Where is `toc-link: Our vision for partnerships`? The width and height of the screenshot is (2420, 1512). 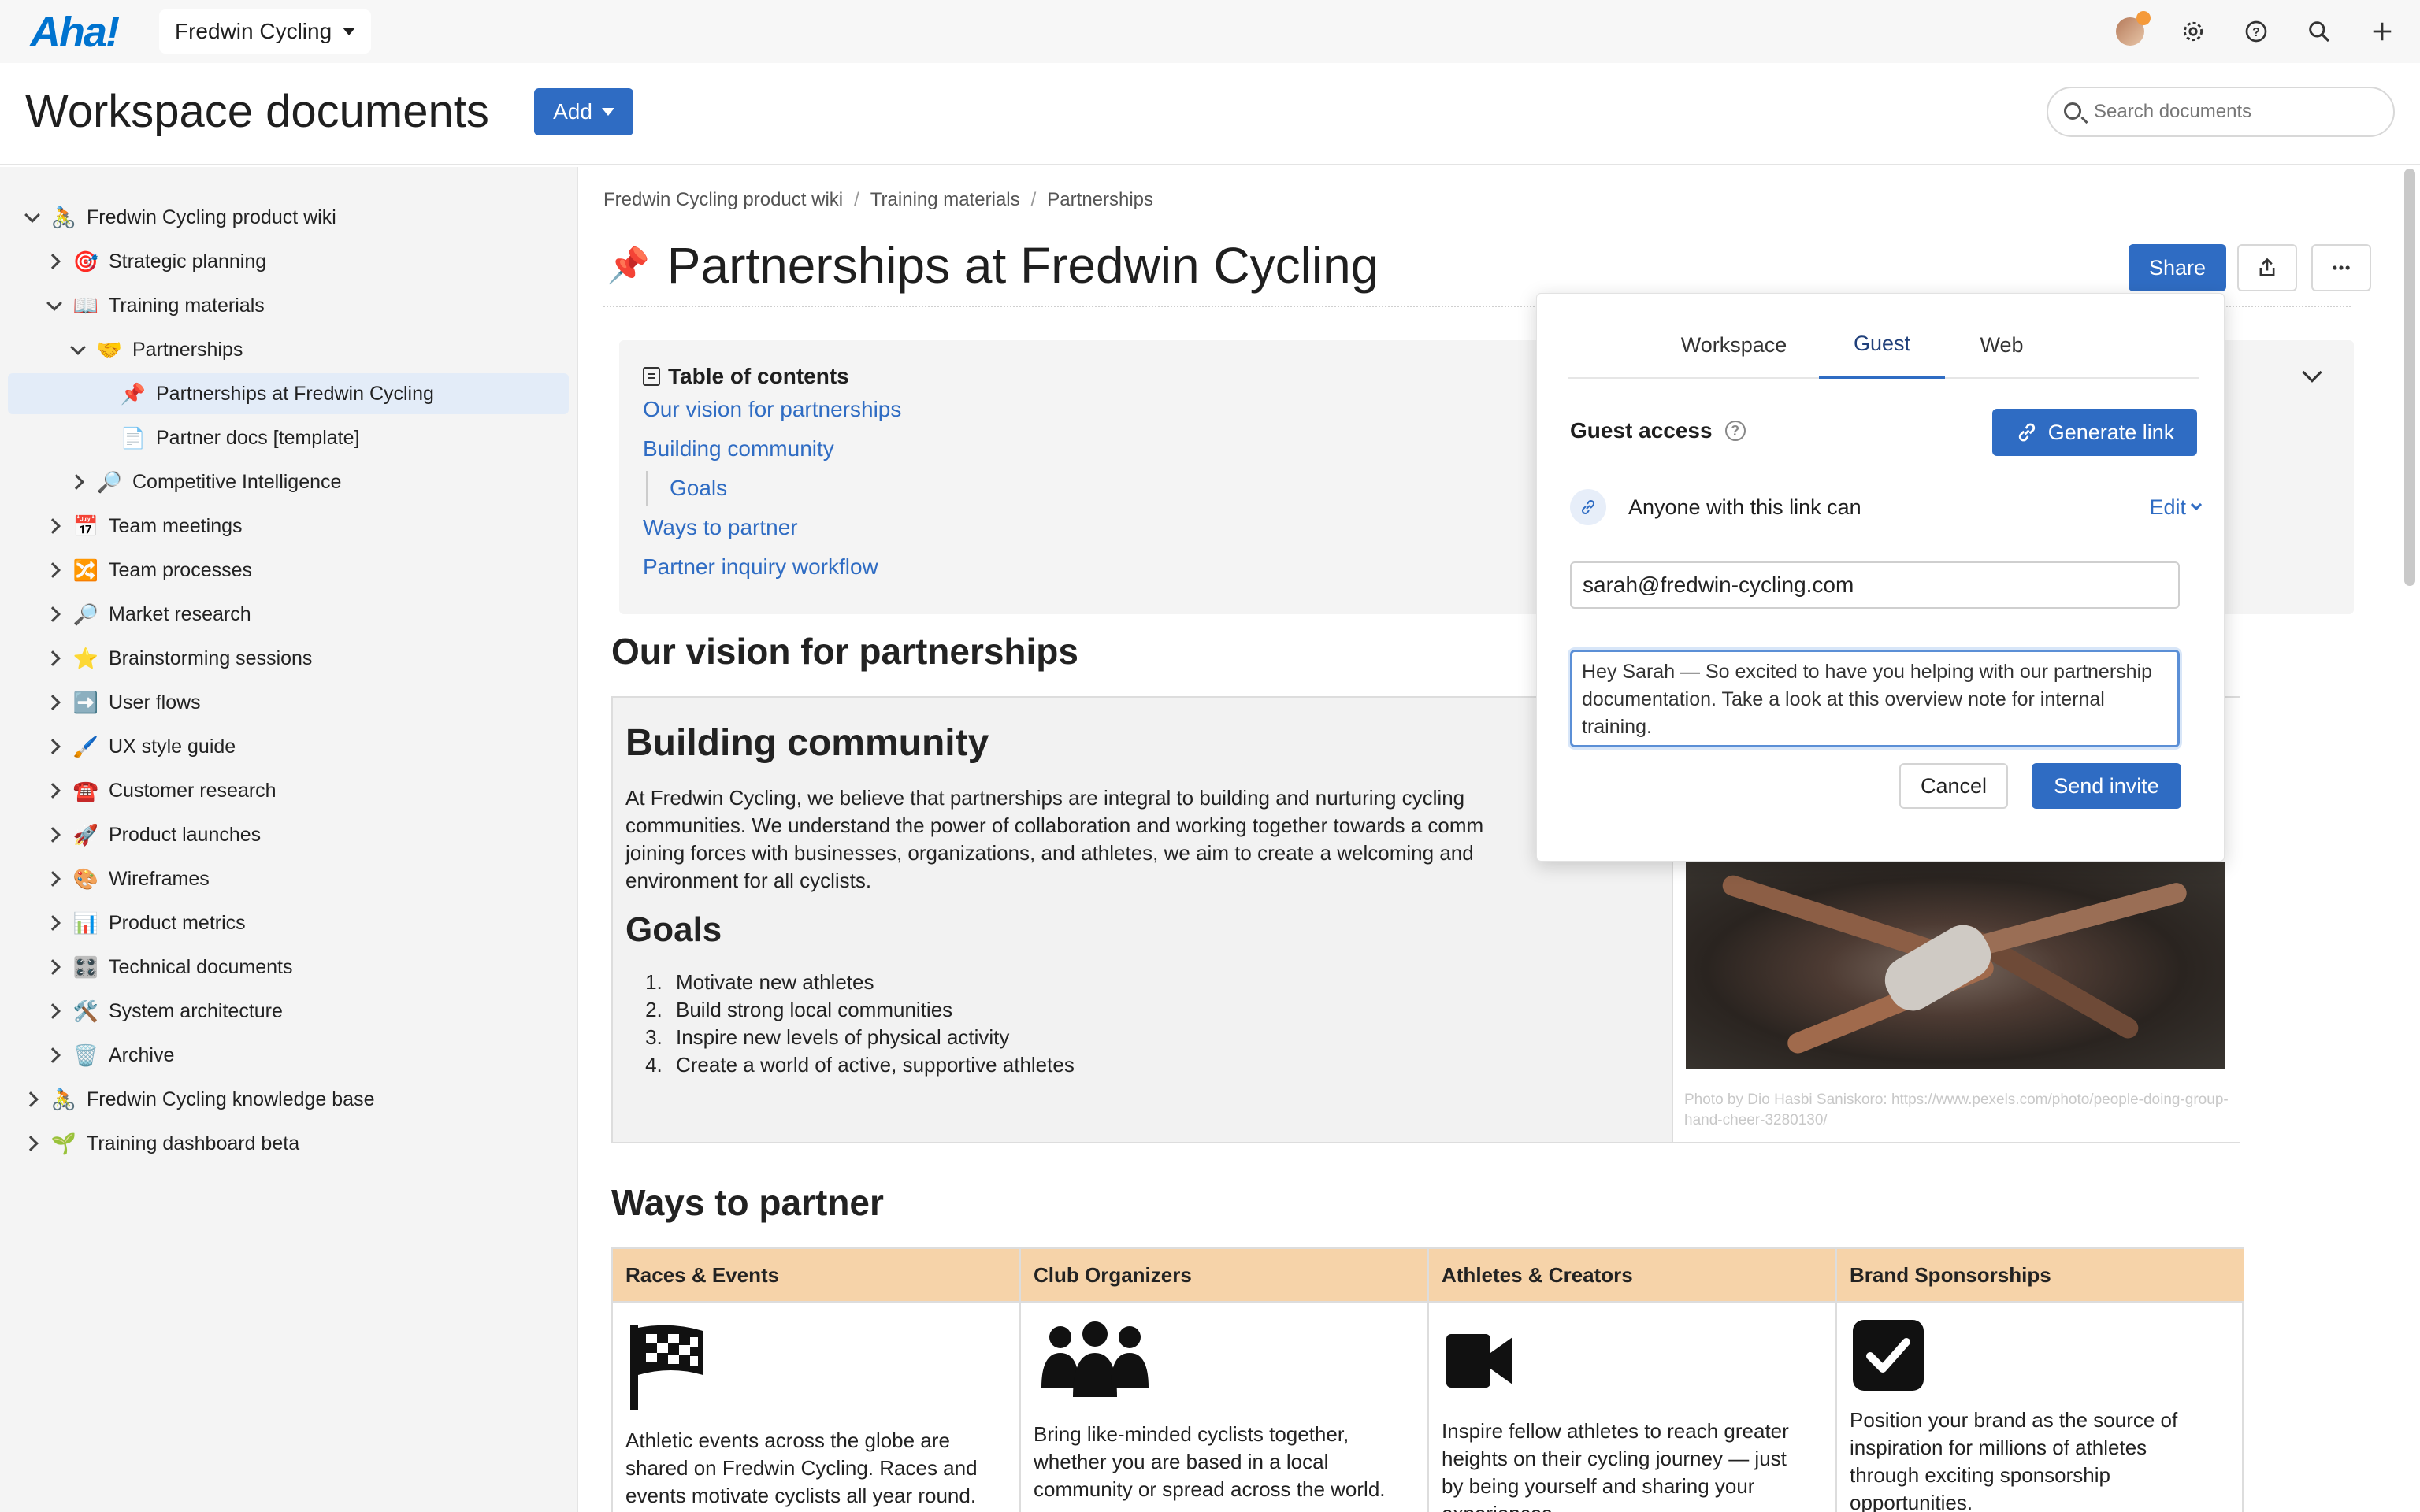
toc-link: Our vision for partnerships is located at coordinates (772, 409).